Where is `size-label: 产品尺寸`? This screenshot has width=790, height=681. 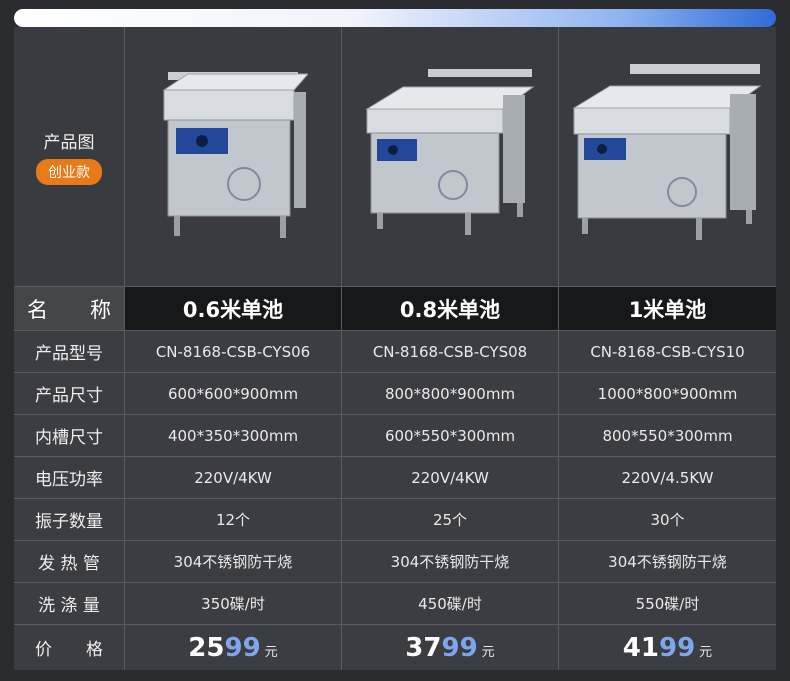 size-label: 产品尺寸 is located at coordinates (69, 393).